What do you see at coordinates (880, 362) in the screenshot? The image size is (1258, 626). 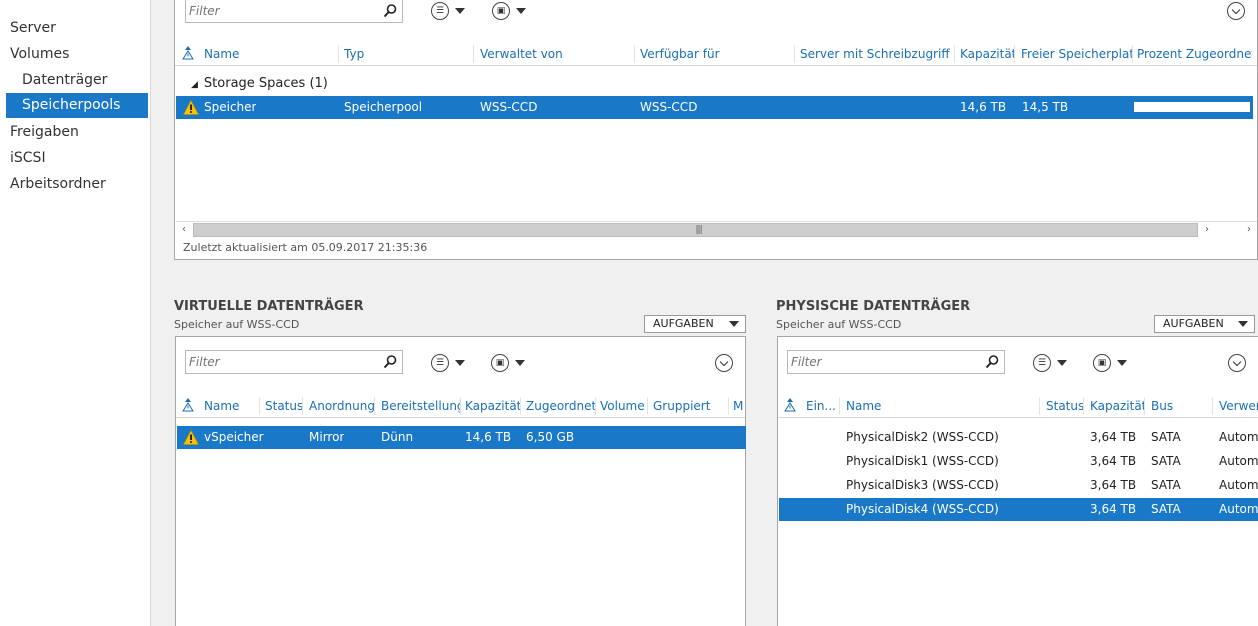 I see `physical-filter-input` at bounding box center [880, 362].